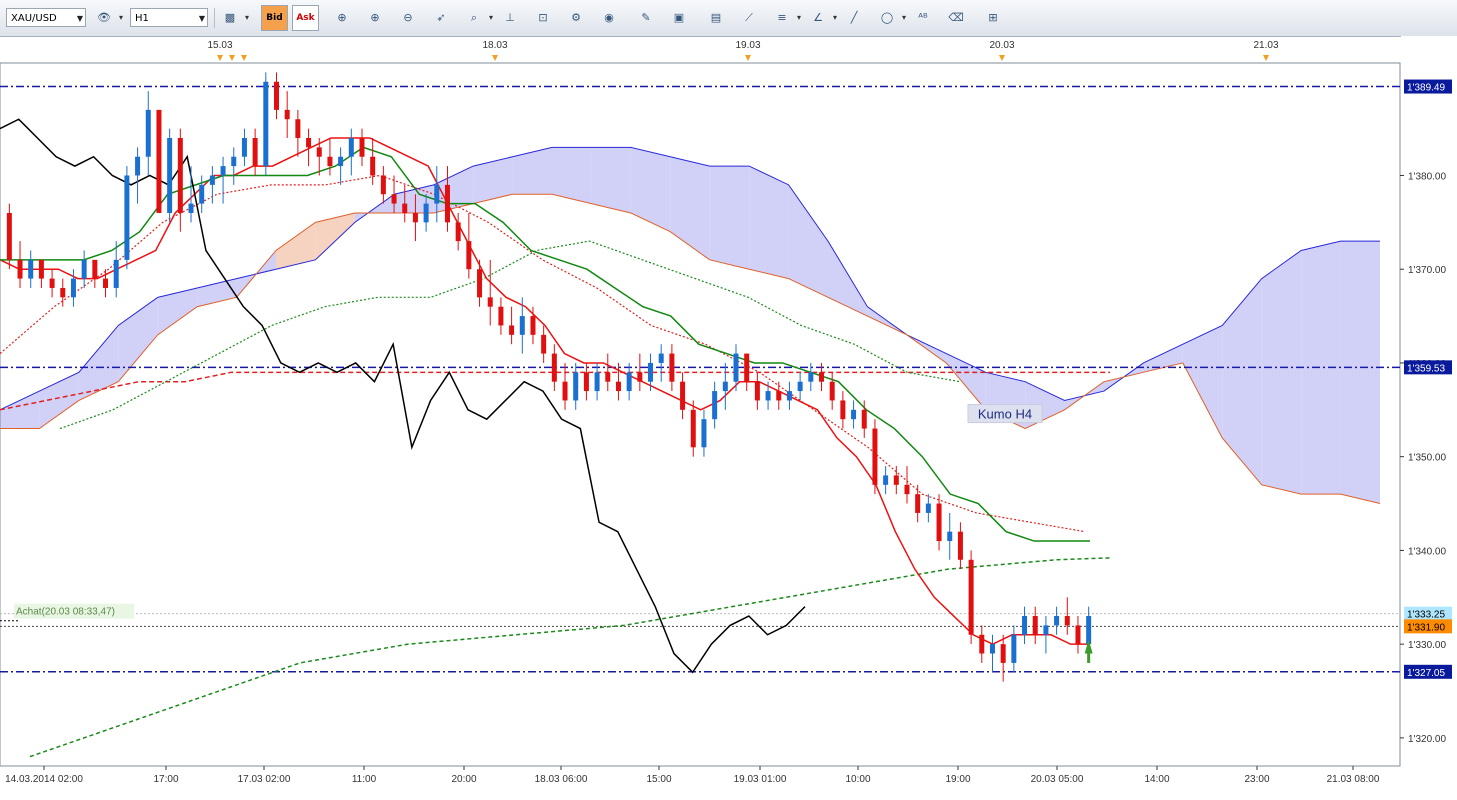 The width and height of the screenshot is (1457, 800). I want to click on pen-icon: ╱, so click(854, 18).